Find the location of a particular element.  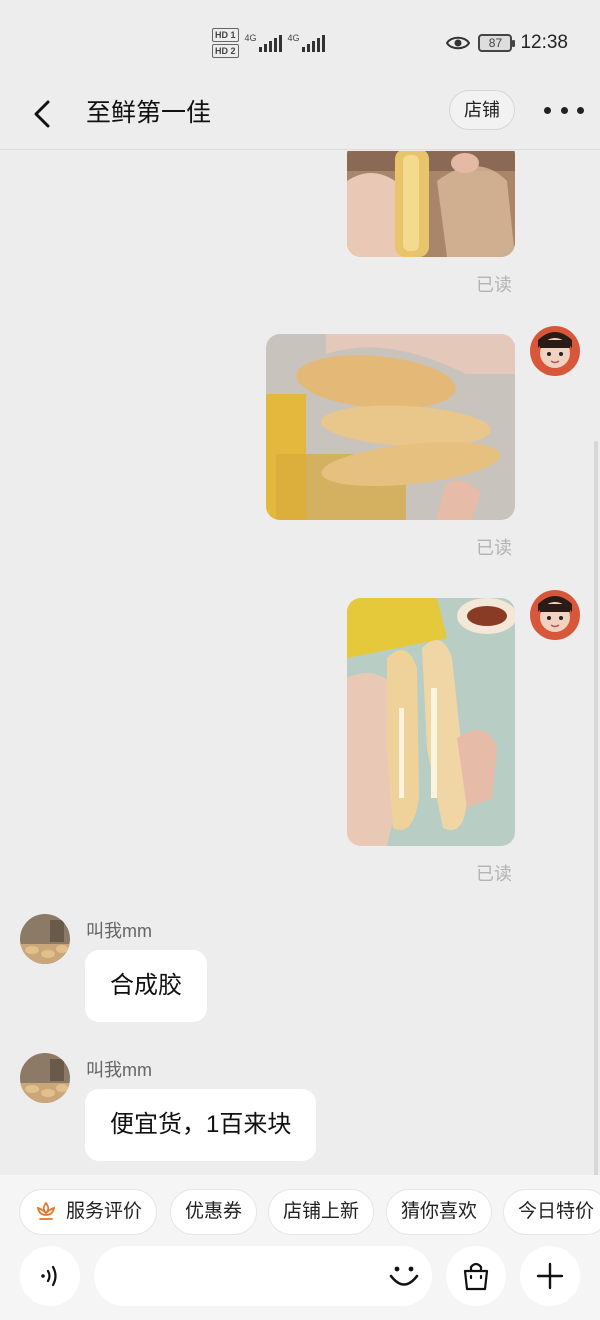

voice-icon is located at coordinates (49, 1276).